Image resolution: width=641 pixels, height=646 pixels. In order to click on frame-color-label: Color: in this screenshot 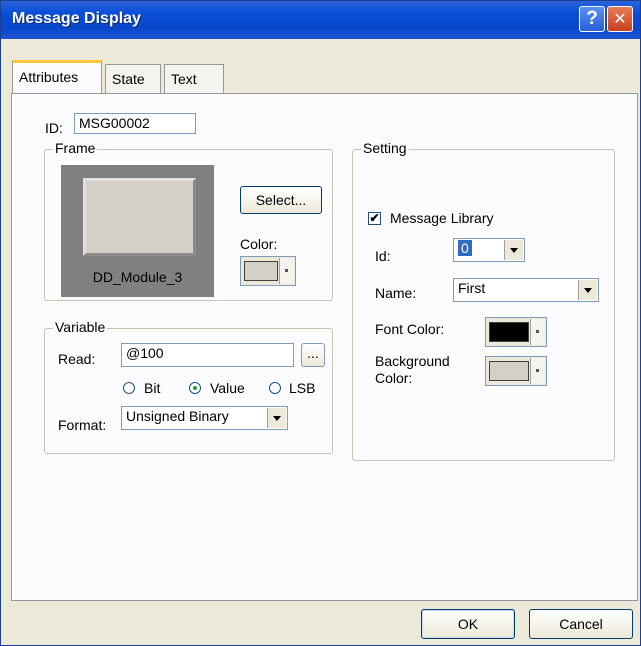, I will do `click(259, 244)`.